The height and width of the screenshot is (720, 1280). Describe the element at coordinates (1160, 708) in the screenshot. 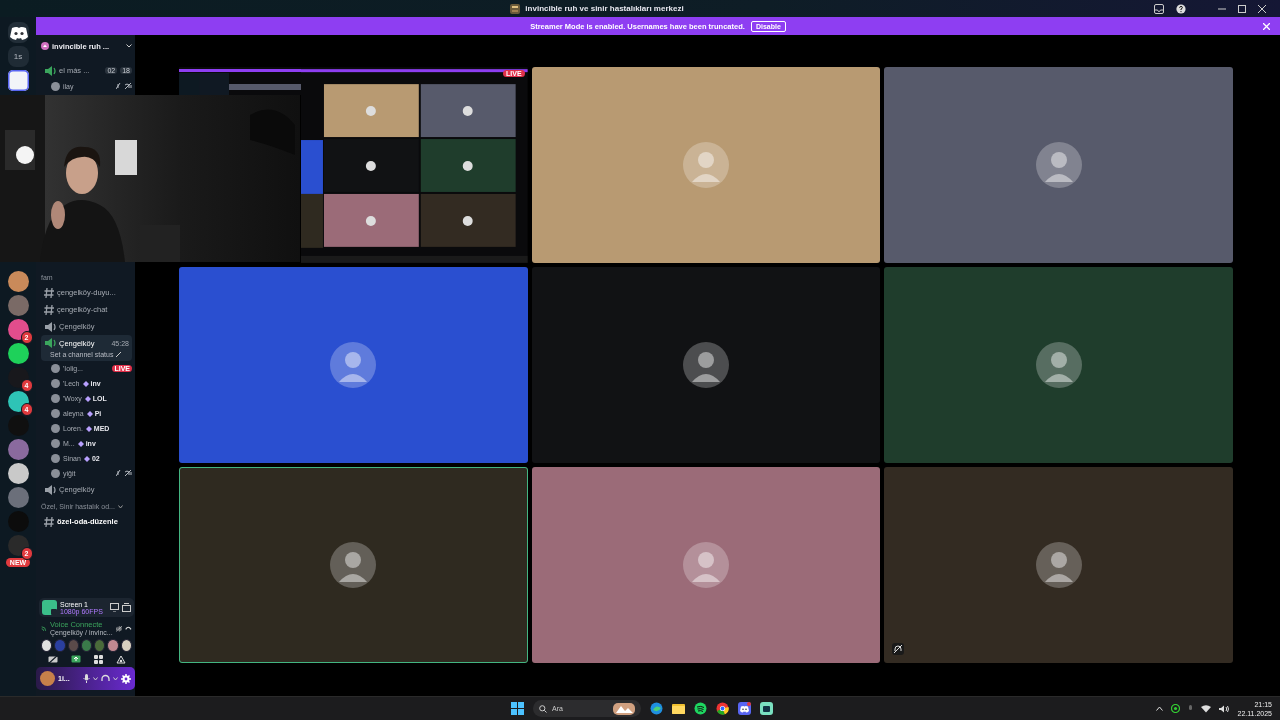

I see `chevron-up-icon` at that location.